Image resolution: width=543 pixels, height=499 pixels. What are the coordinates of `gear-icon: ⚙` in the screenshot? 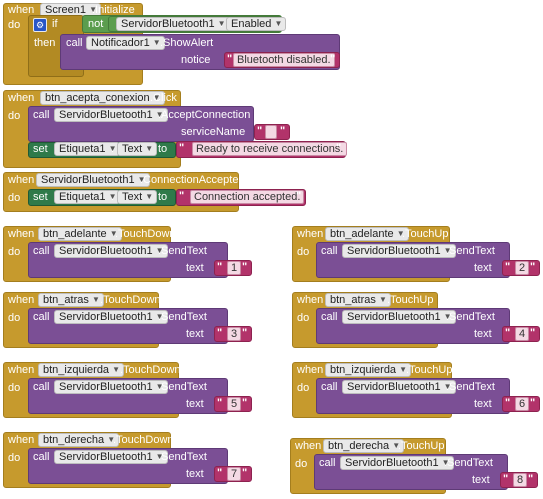 It's located at (40, 25).